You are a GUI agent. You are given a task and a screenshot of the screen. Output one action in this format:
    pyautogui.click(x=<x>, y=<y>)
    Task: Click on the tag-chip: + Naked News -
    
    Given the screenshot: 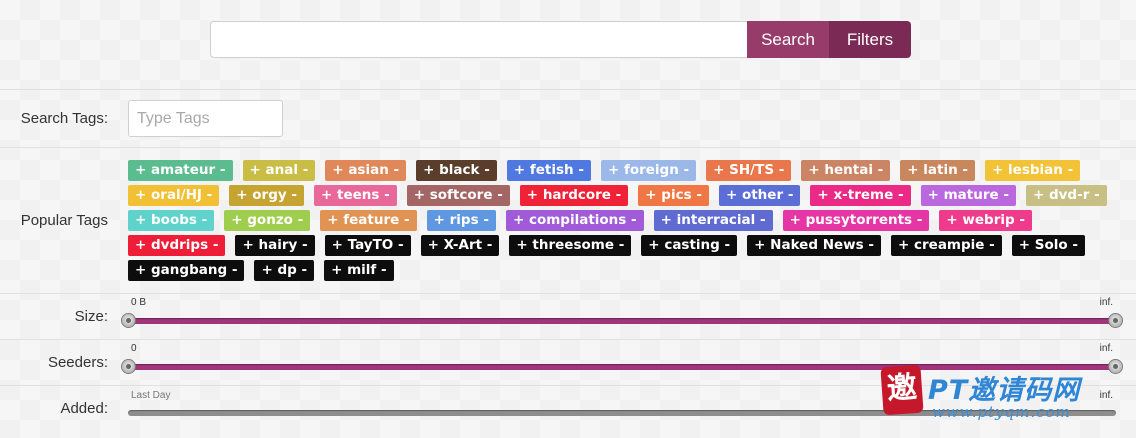 What is the action you would take?
    pyautogui.click(x=814, y=245)
    